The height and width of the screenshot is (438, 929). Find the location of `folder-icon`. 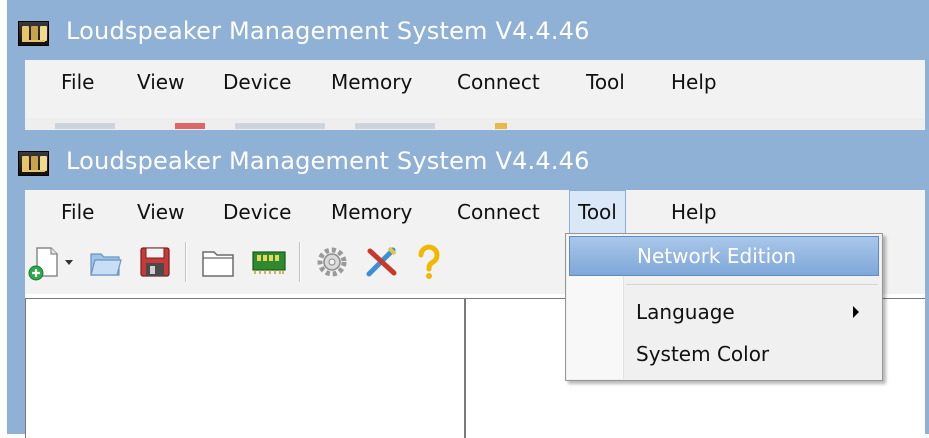

folder-icon is located at coordinates (218, 262).